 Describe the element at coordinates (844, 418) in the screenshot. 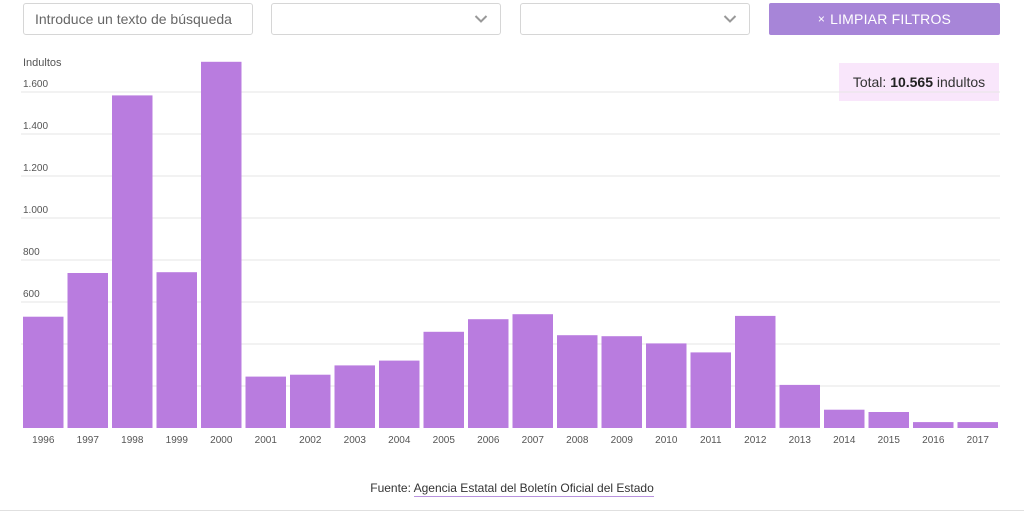

I see `bar-2014` at that location.